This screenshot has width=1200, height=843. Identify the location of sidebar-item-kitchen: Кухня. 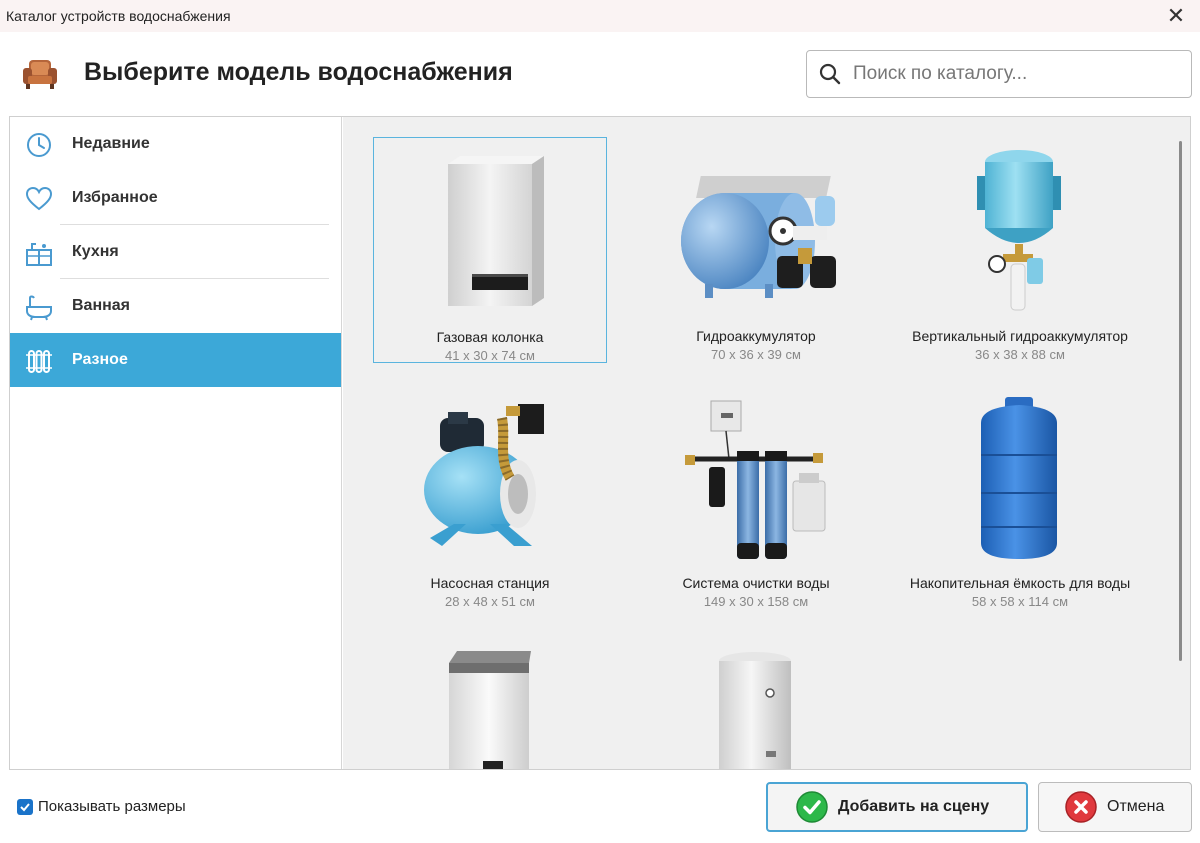
(175, 252).